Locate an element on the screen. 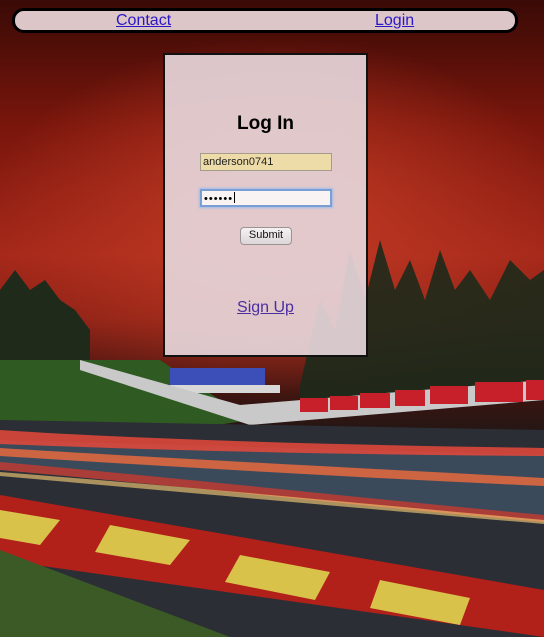  submit-button: Submit is located at coordinates (266, 236).